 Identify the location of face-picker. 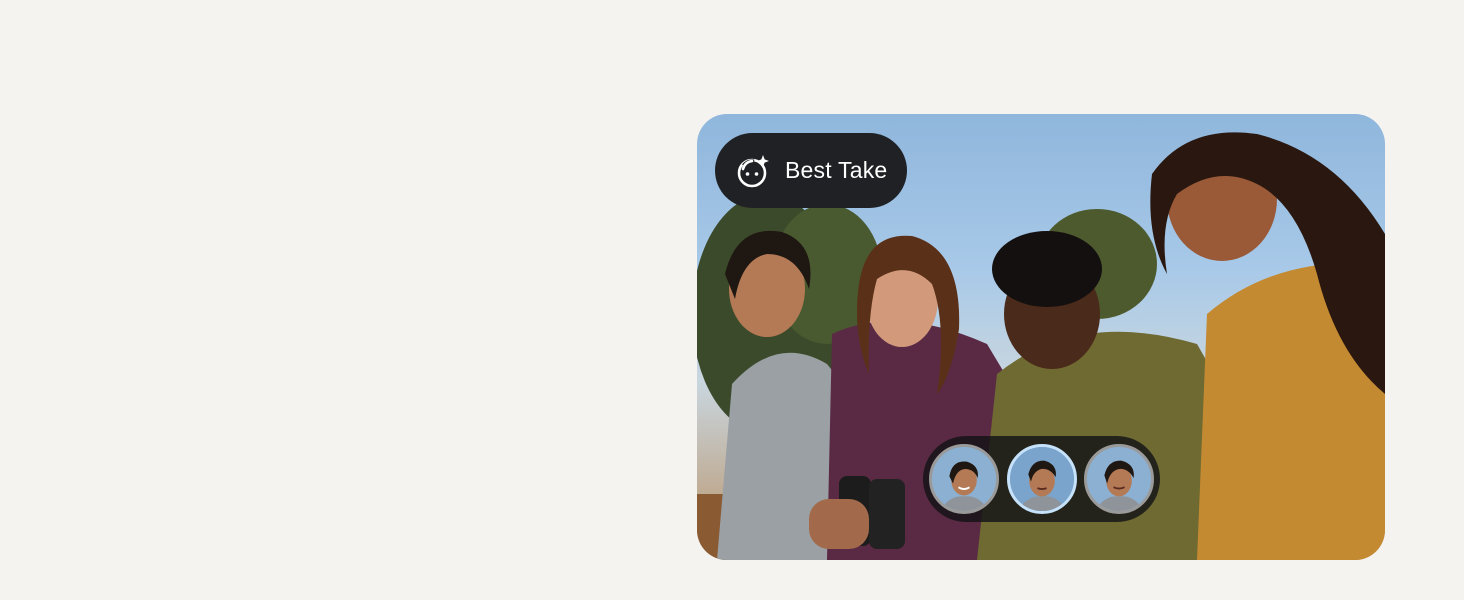
(1041, 479).